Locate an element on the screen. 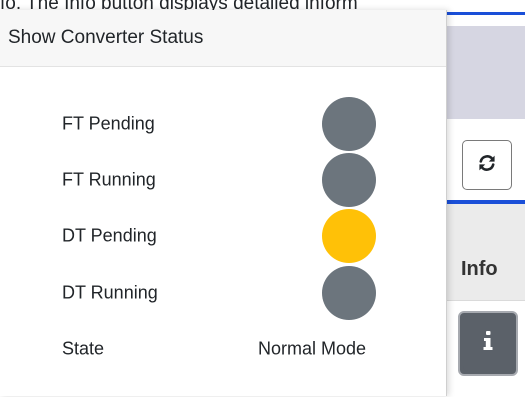  info-button is located at coordinates (488, 343).